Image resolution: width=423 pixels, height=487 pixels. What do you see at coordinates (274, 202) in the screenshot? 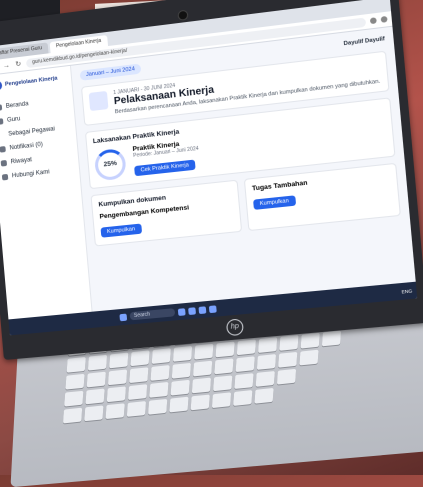
I see `collect-additional-button: Kumpulkan` at bounding box center [274, 202].